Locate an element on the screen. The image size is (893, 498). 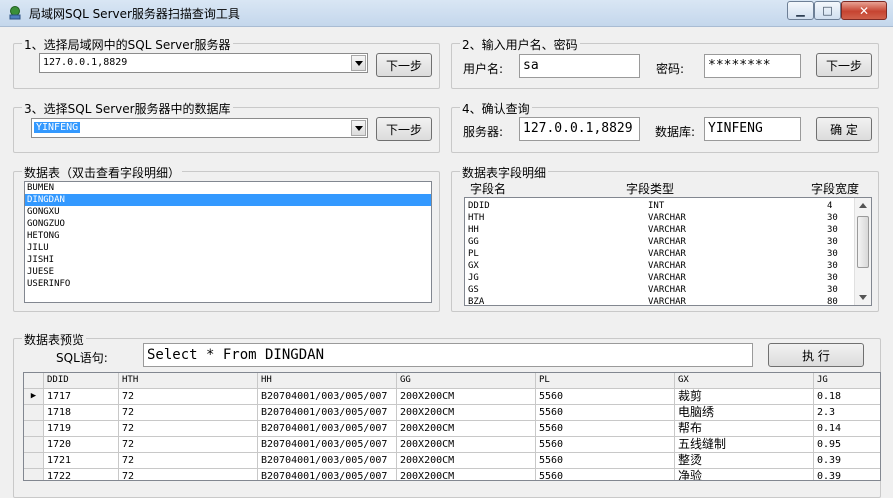
field-row: GX VARCHAR 30 is located at coordinates (660, 266).